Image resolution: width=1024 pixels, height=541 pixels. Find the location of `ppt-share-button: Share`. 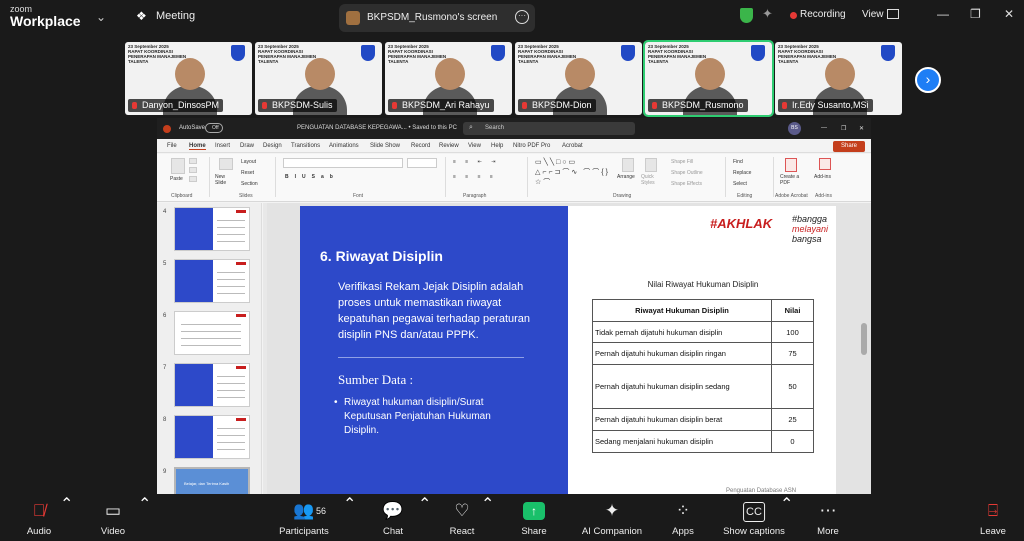

ppt-share-button: Share is located at coordinates (849, 146).